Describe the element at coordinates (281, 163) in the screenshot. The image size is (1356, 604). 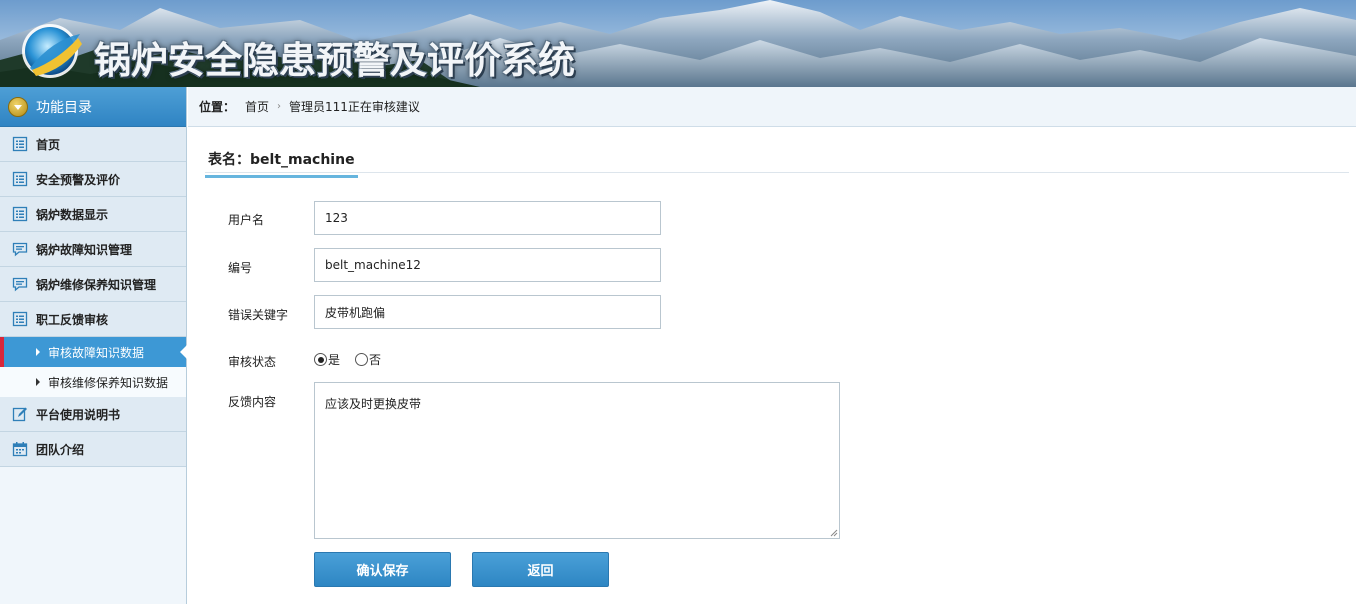
I see `table-title: 表名：belt_machine` at that location.